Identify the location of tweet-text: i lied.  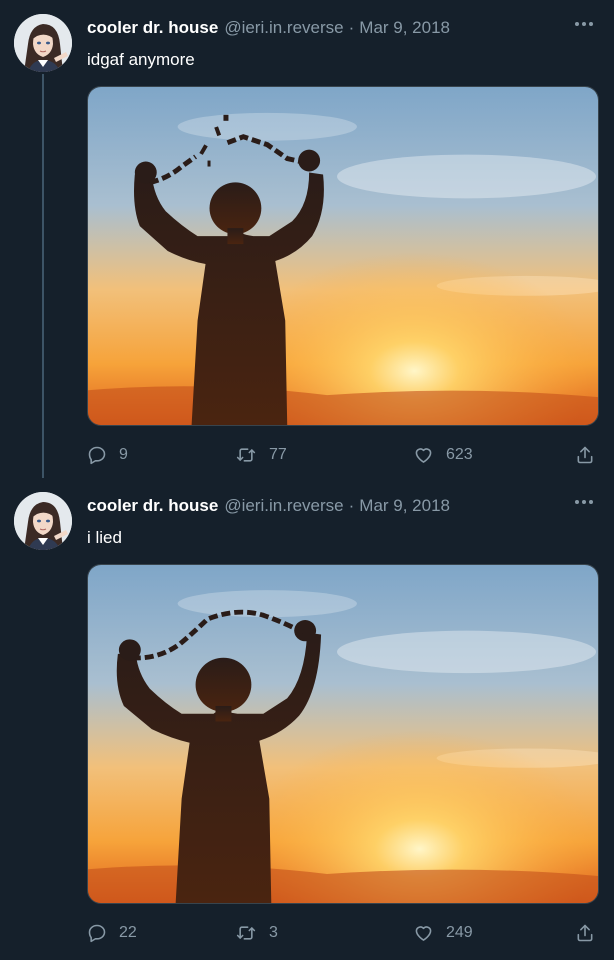
(104, 537).